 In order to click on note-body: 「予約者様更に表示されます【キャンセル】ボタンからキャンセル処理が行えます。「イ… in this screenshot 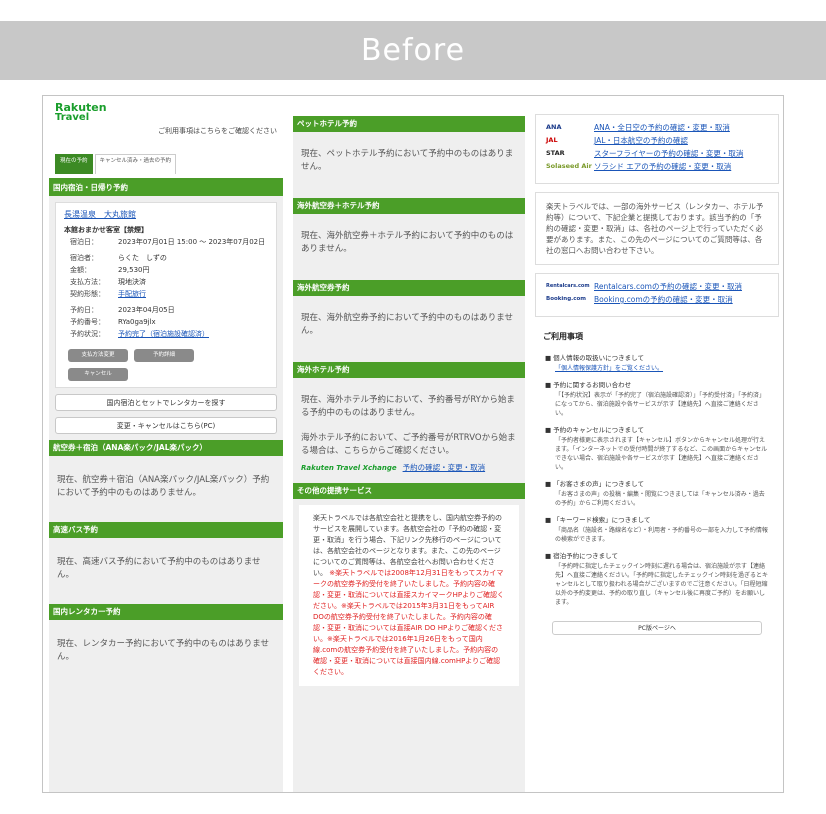, I will do `click(661, 454)`.